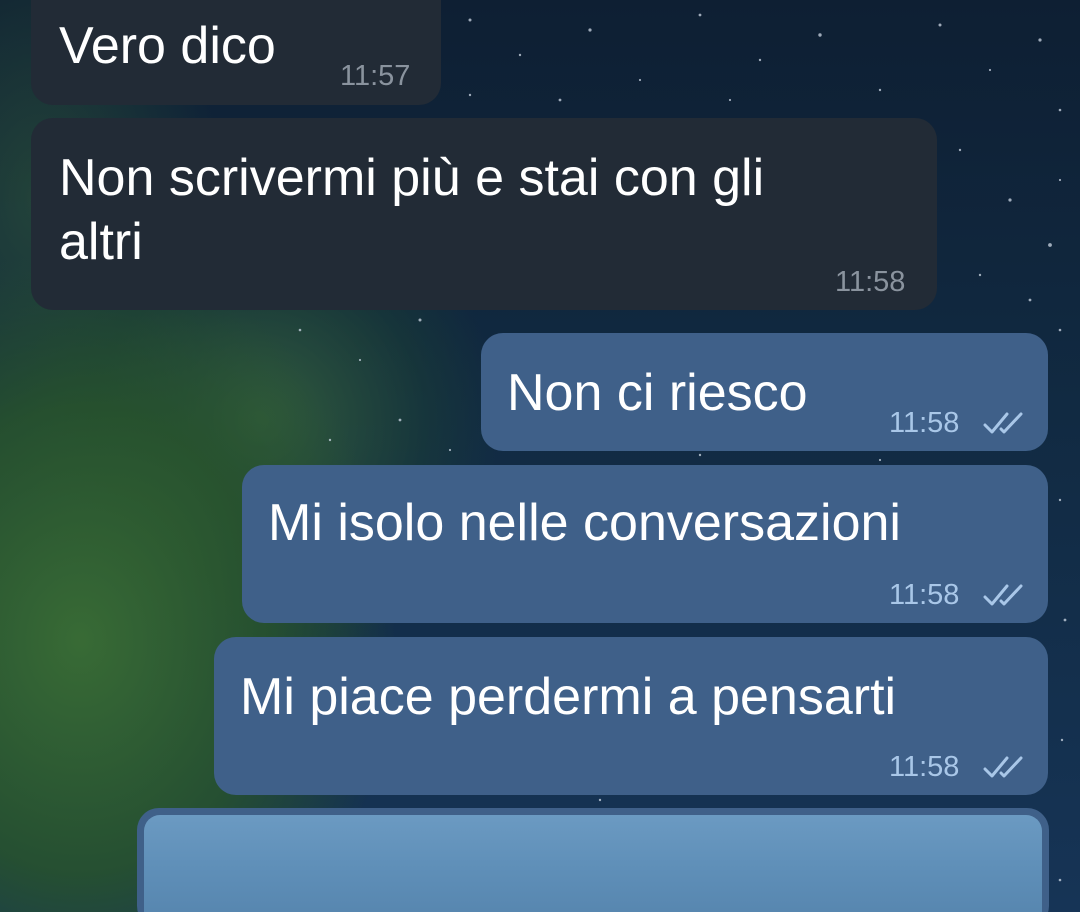 This screenshot has height=912, width=1080. I want to click on image-preview, so click(593, 863).